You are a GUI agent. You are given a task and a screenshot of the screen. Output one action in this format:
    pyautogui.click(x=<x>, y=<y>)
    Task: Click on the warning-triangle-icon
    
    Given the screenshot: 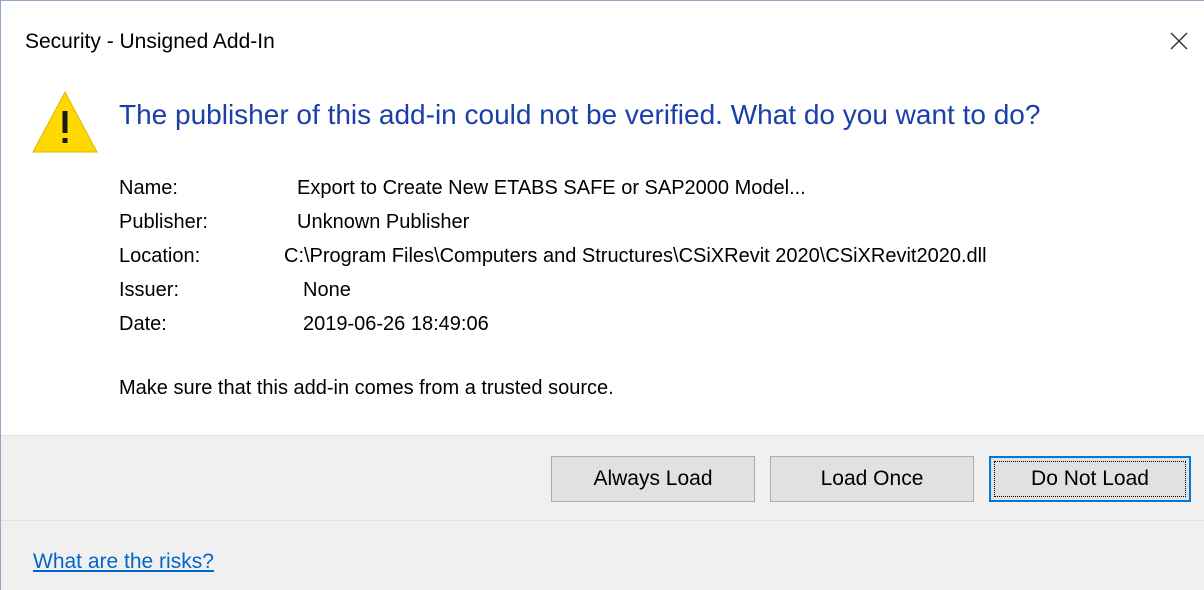 What is the action you would take?
    pyautogui.click(x=65, y=122)
    